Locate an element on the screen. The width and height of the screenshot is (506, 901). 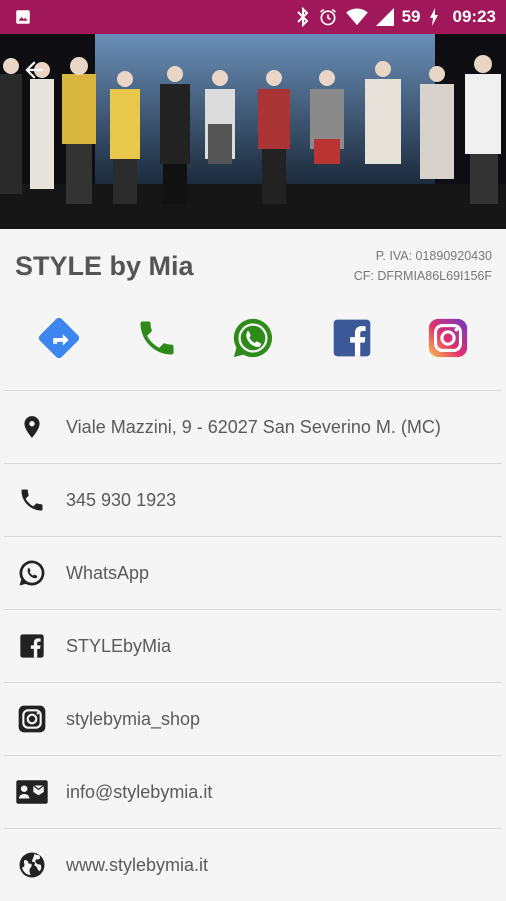
call-button is located at coordinates (157, 338).